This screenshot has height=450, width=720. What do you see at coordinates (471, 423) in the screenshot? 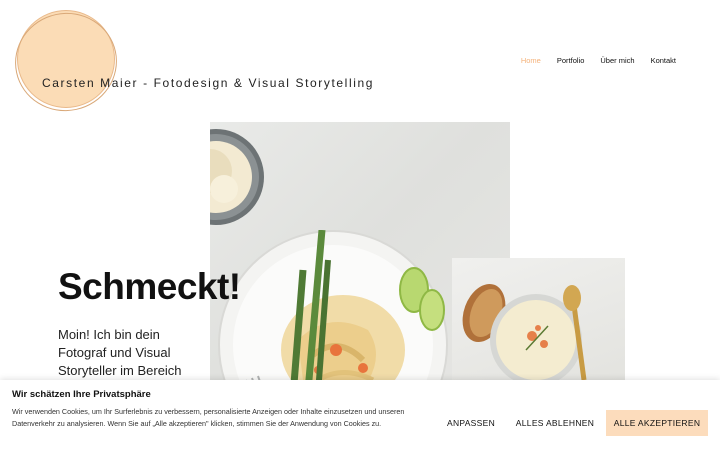
I see `cookie-customize-button: ANPASSEN` at bounding box center [471, 423].